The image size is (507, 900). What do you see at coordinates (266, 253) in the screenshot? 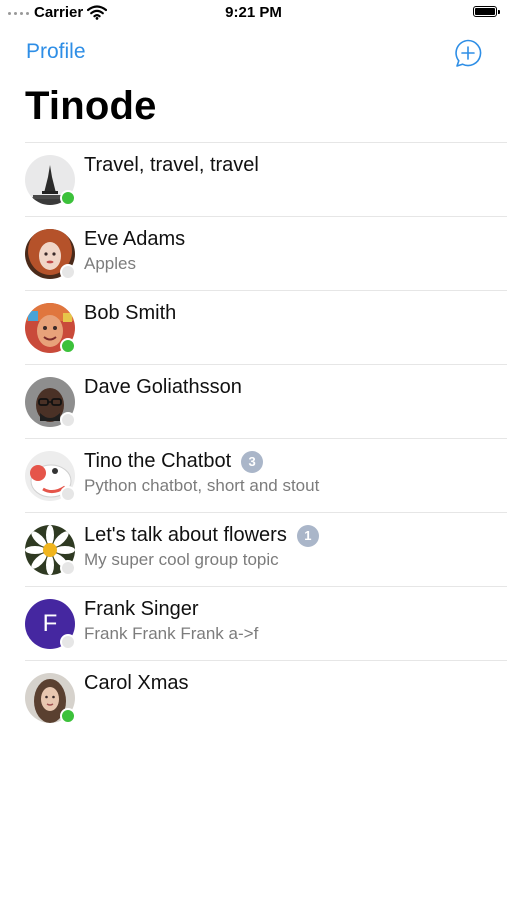
I see `chat-row: Eve Adams Apples` at bounding box center [266, 253].